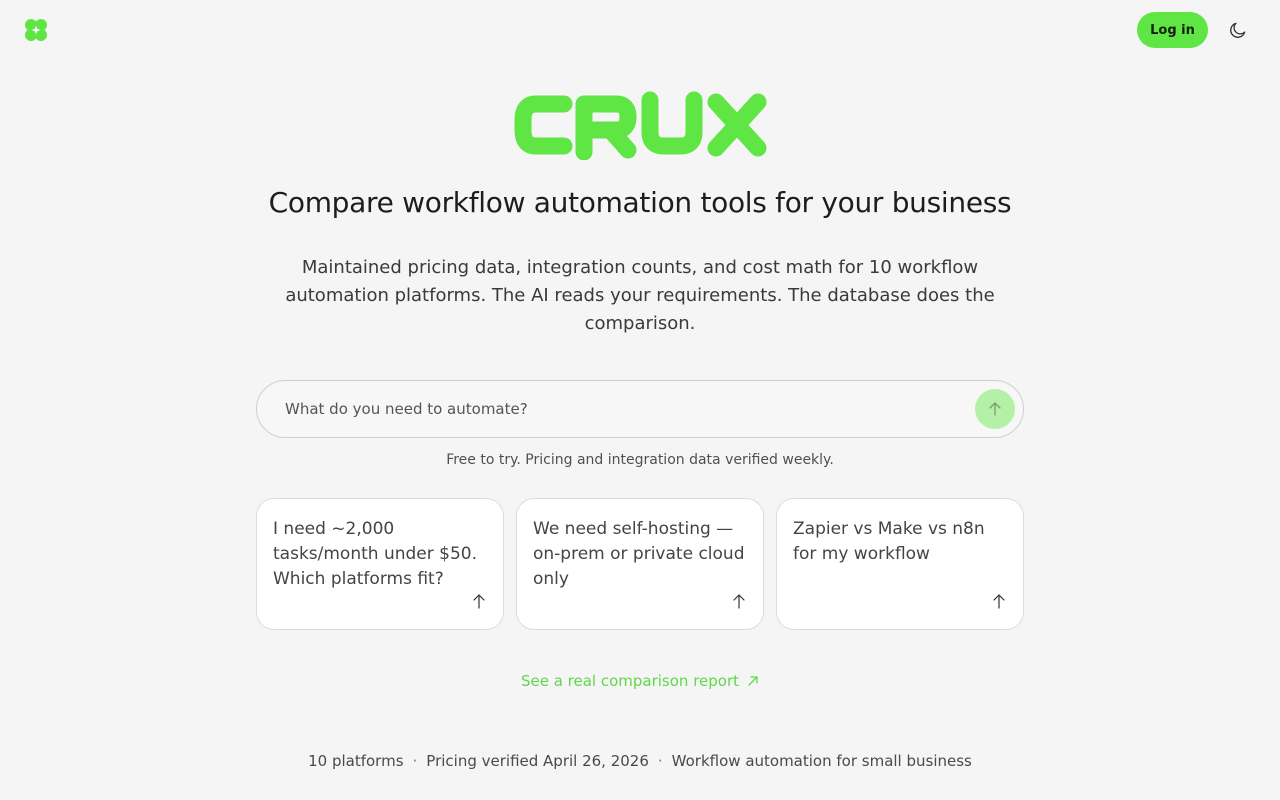 This screenshot has height=800, width=1280. Describe the element at coordinates (36, 30) in the screenshot. I see `four-leaf-logo-icon` at that location.